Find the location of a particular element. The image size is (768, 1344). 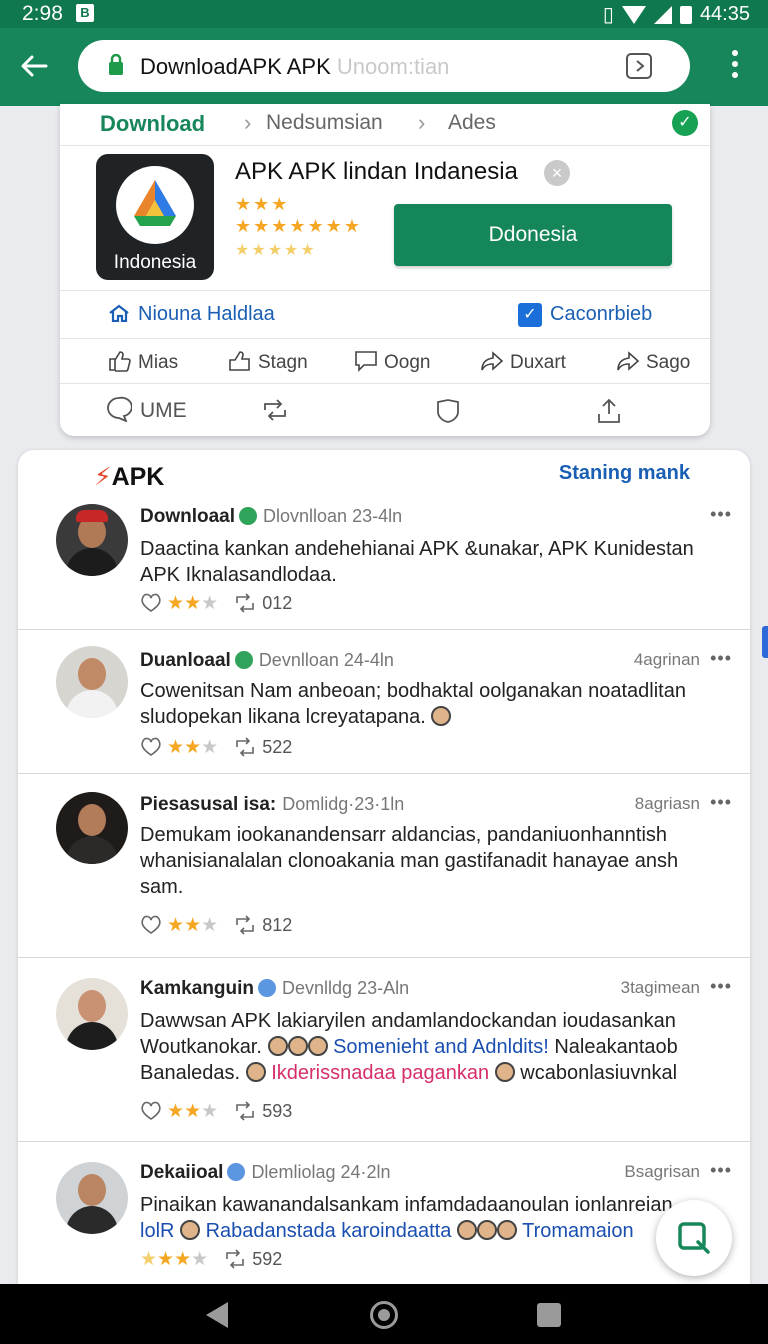

compose-button is located at coordinates (694, 1238).